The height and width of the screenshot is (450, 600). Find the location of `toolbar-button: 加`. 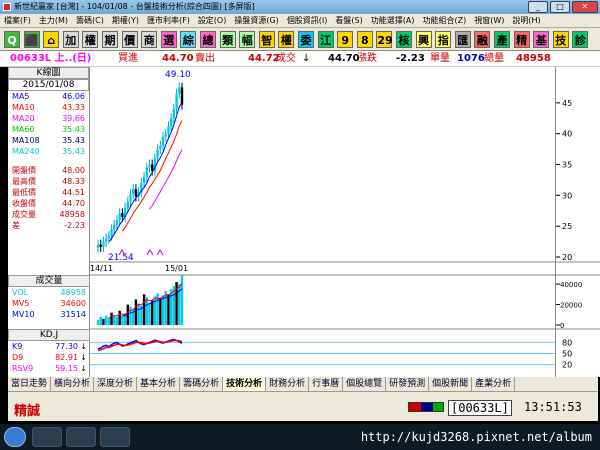

toolbar-button: 加 is located at coordinates (70, 39).